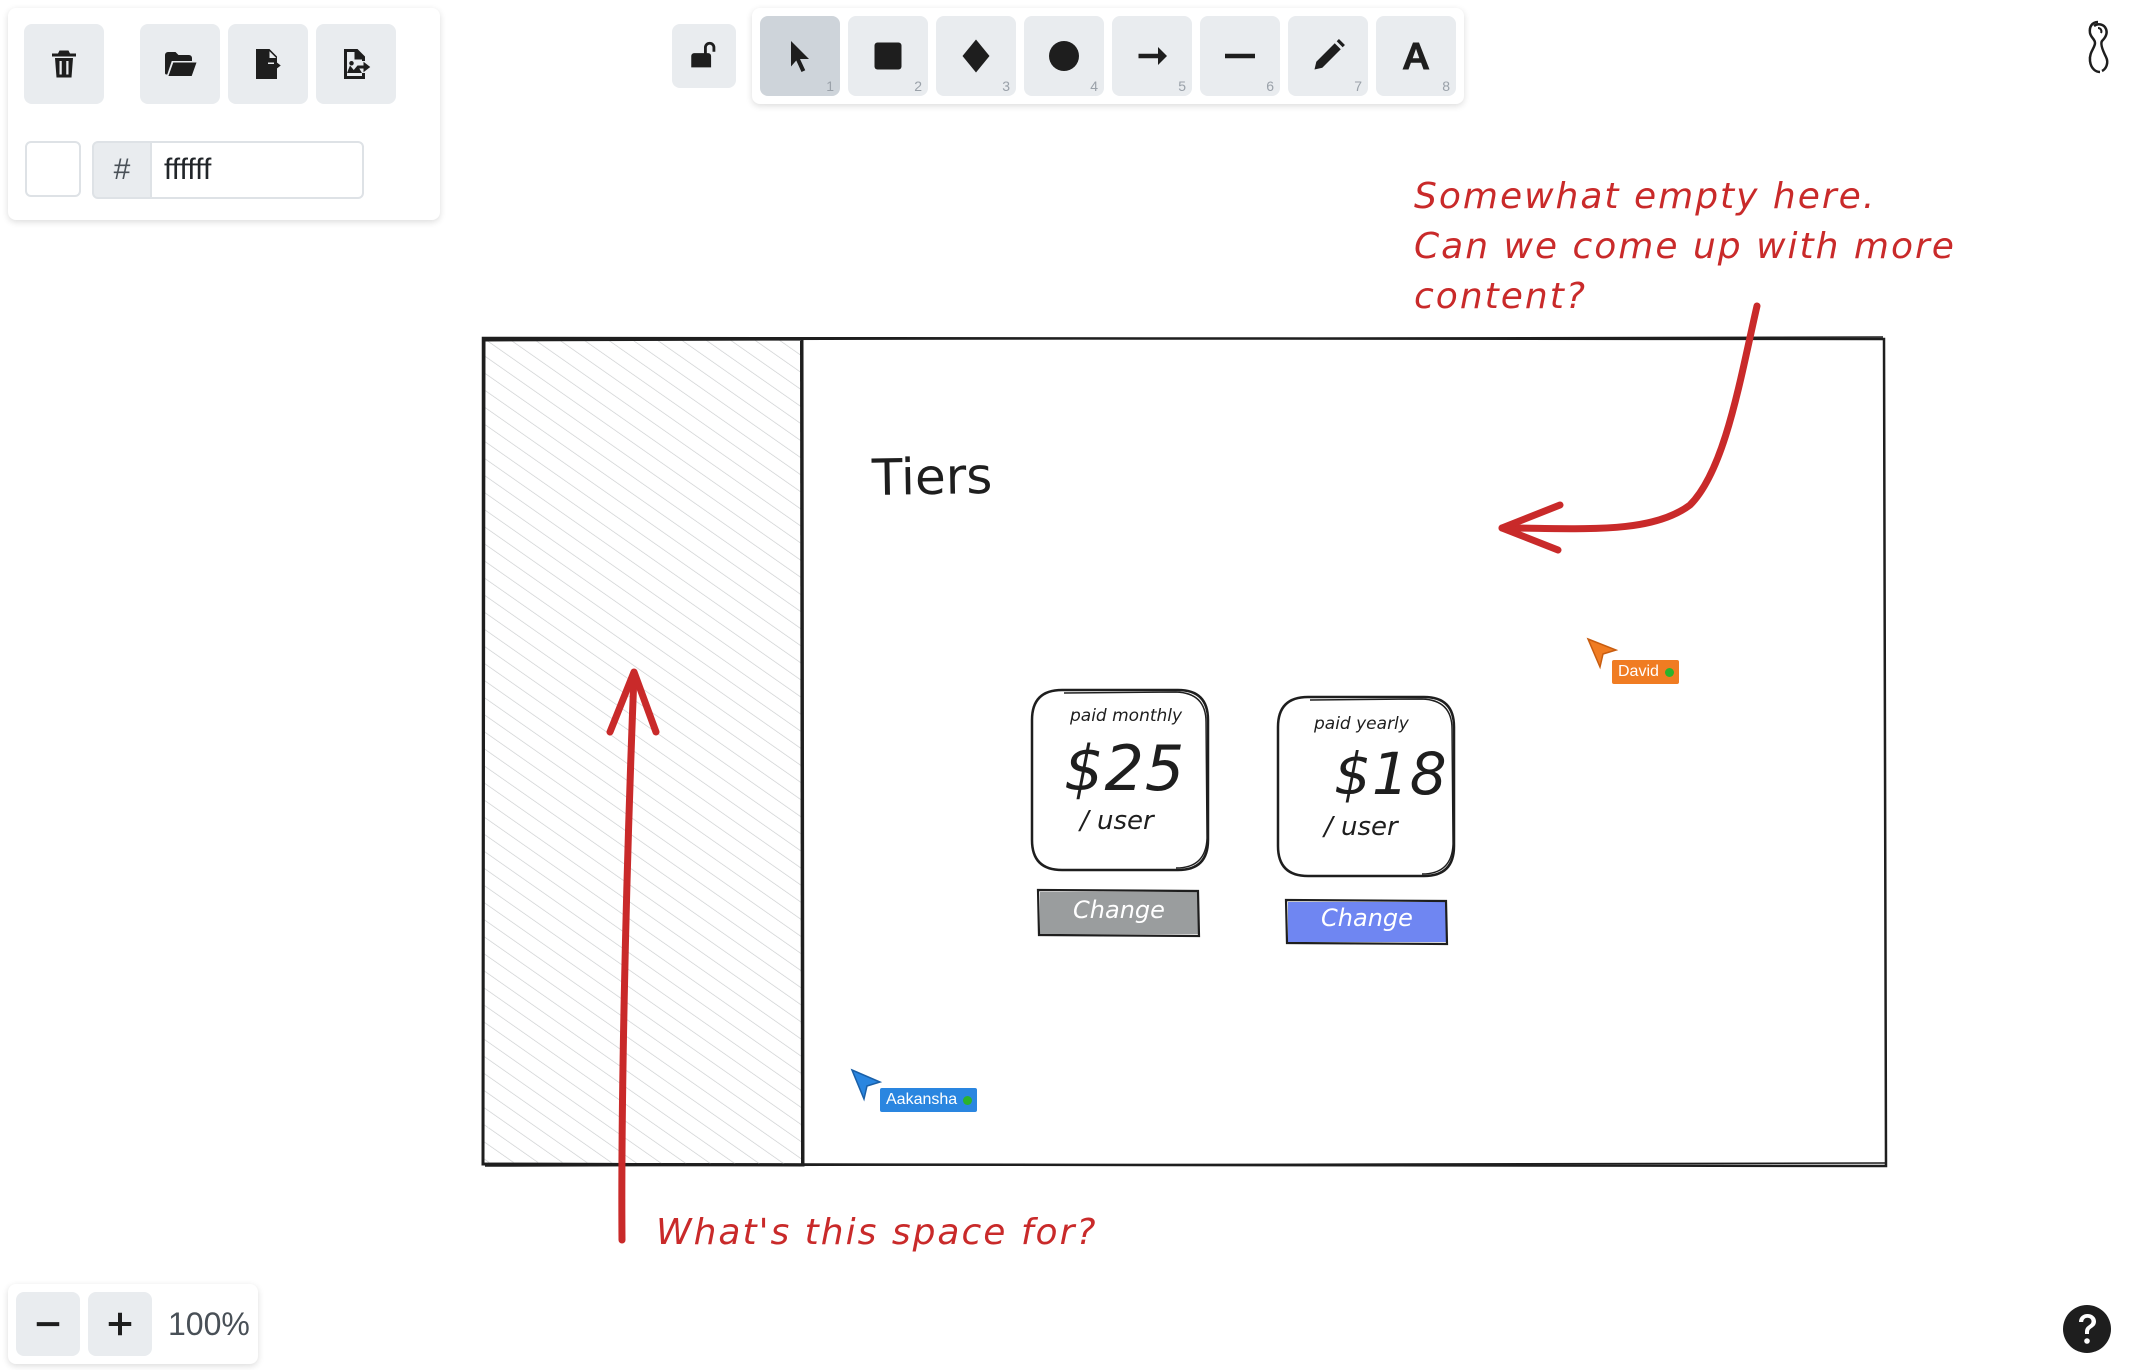 The width and height of the screenshot is (2132, 1370). Describe the element at coordinates (1108, 56) in the screenshot. I see `shape-toolbar: 1 2 3 4 5 6 7 8` at that location.